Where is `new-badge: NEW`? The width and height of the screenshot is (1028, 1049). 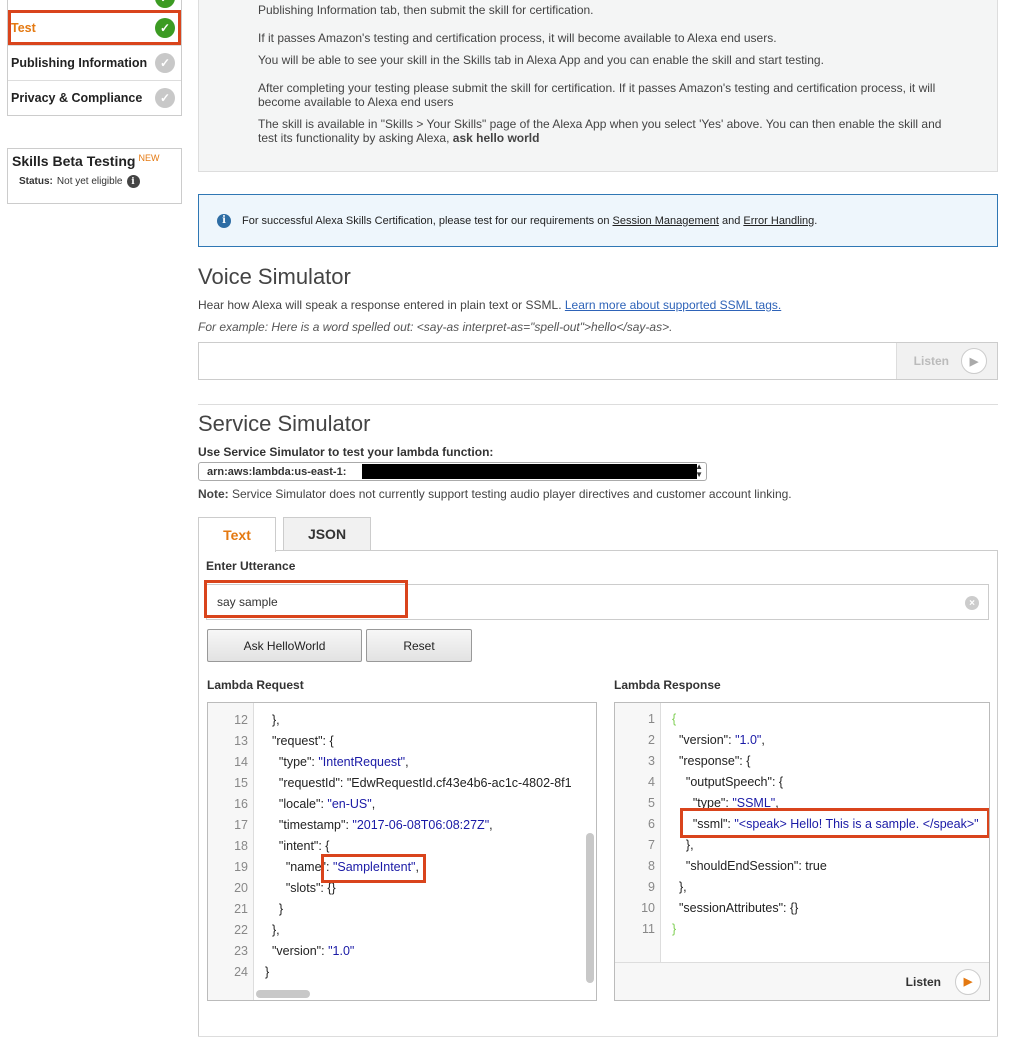 new-badge: NEW is located at coordinates (149, 158).